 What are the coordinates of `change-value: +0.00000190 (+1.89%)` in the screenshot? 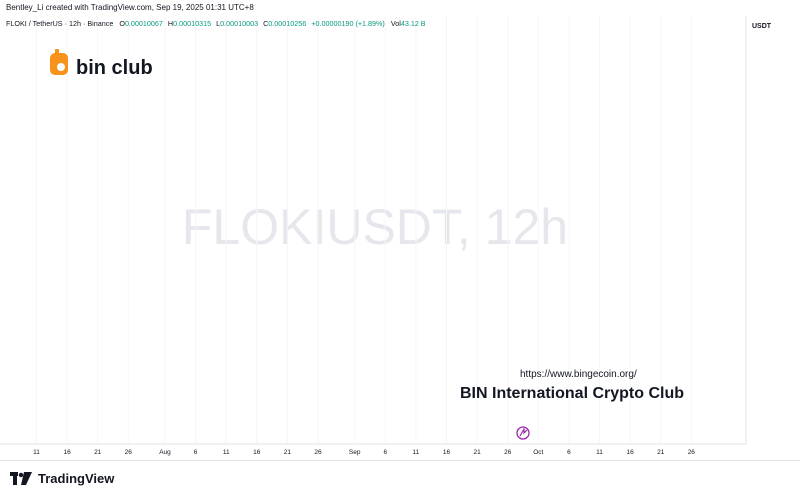 It's located at (348, 23).